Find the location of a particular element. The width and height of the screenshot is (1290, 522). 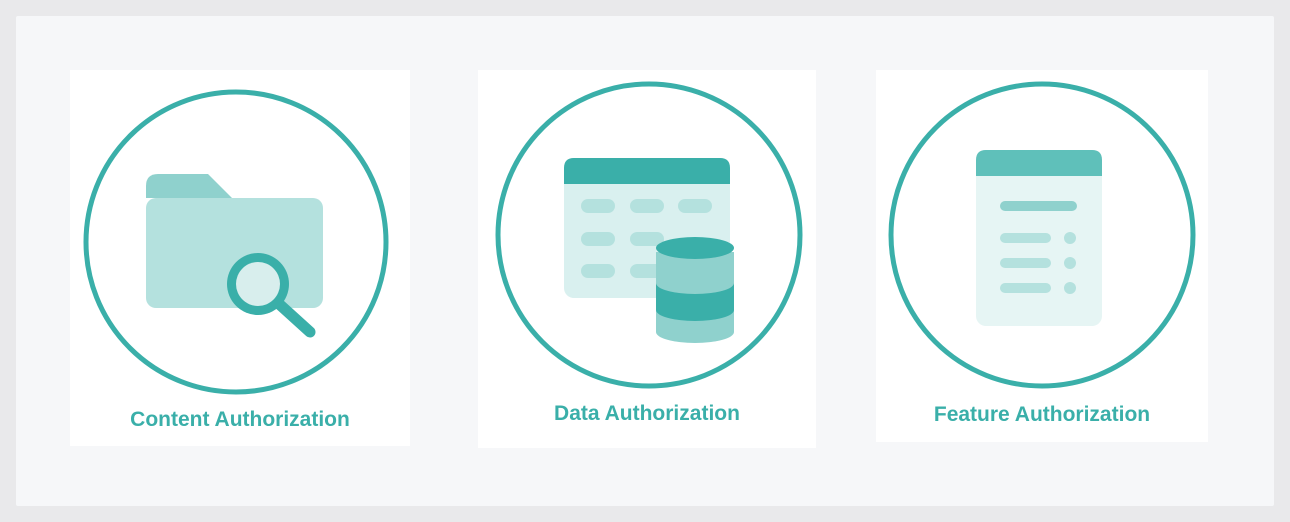

feature-list-icon is located at coordinates (1039, 238).